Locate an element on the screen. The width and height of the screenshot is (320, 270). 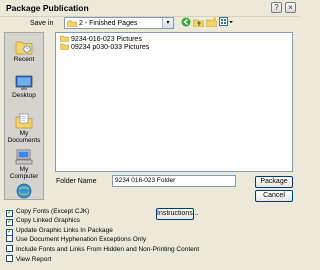
file-name: 09234 p030-033 Pictures is located at coordinates (110, 47).